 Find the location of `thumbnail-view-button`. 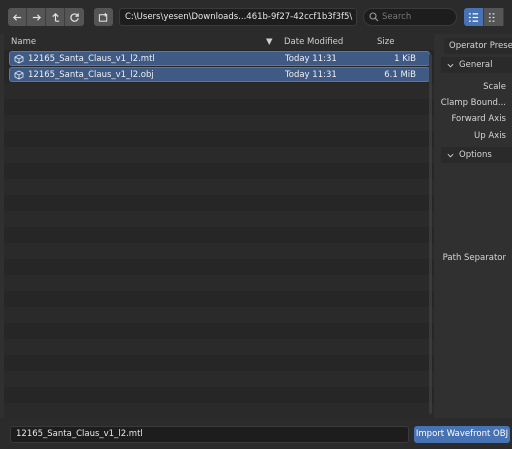

thumbnail-view-button is located at coordinates (494, 17).